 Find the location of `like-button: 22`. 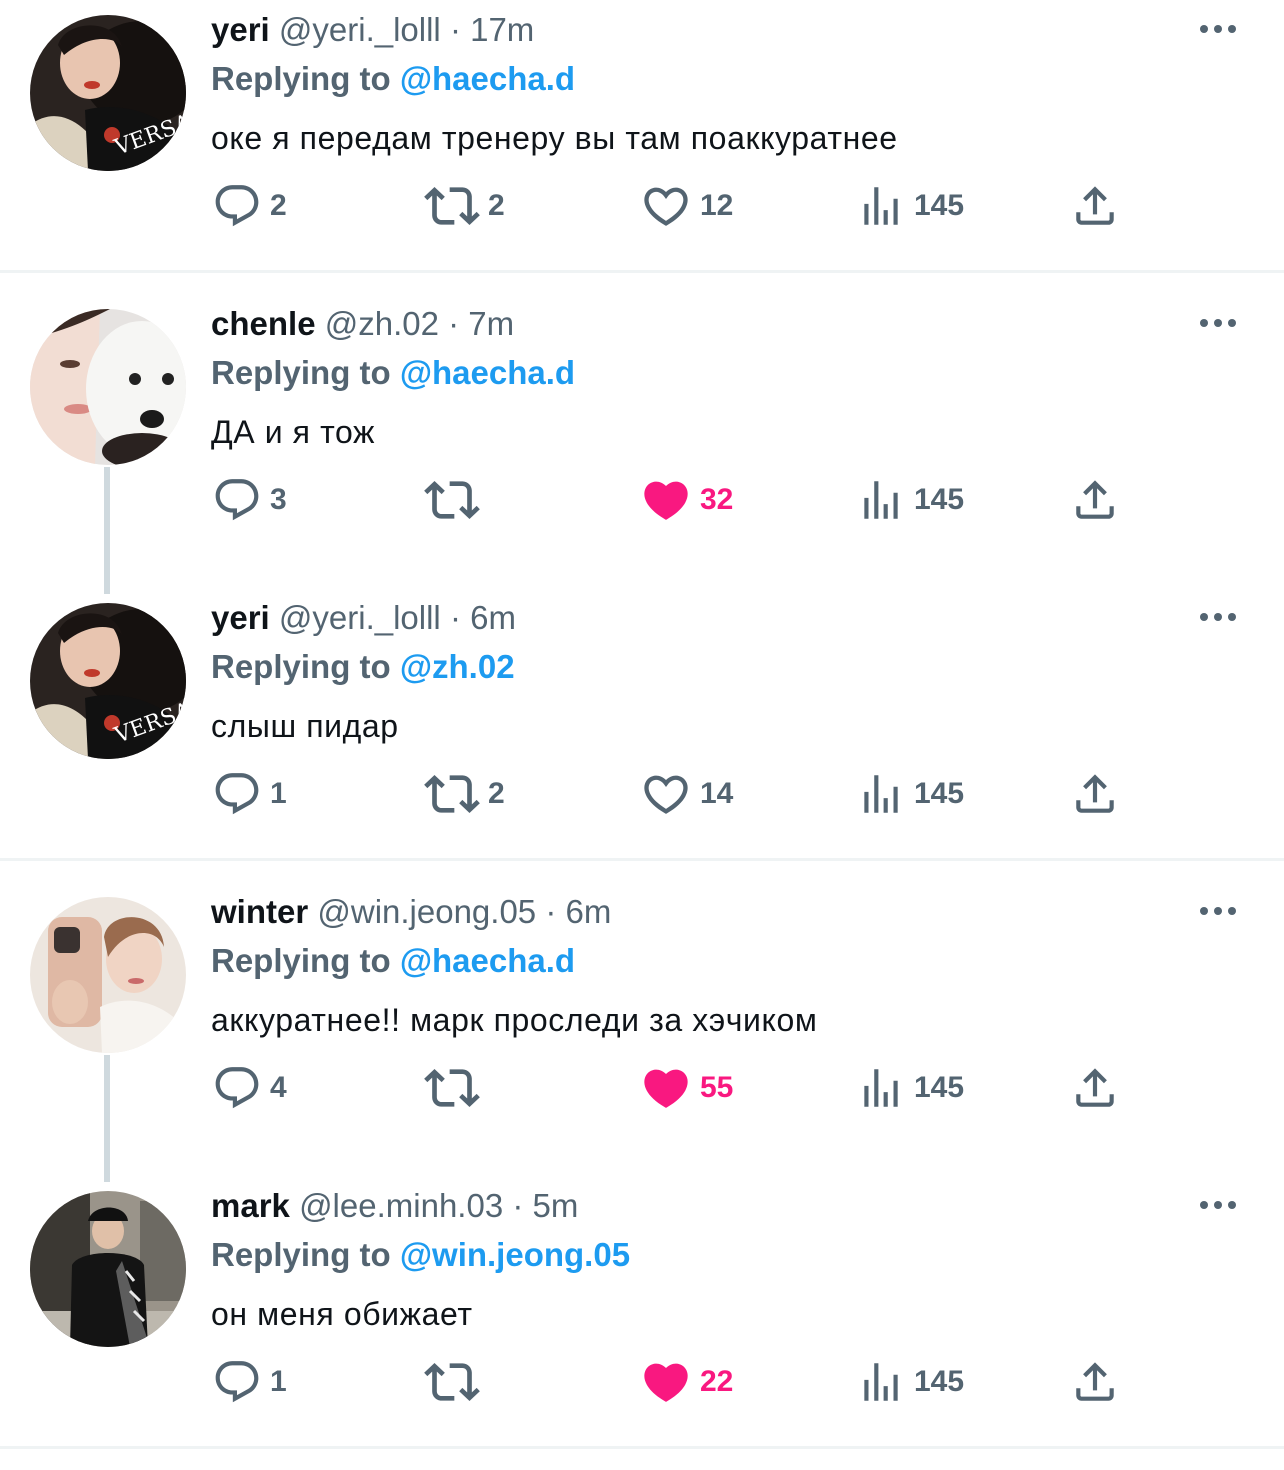

like-button: 22 is located at coordinates (686, 1382).